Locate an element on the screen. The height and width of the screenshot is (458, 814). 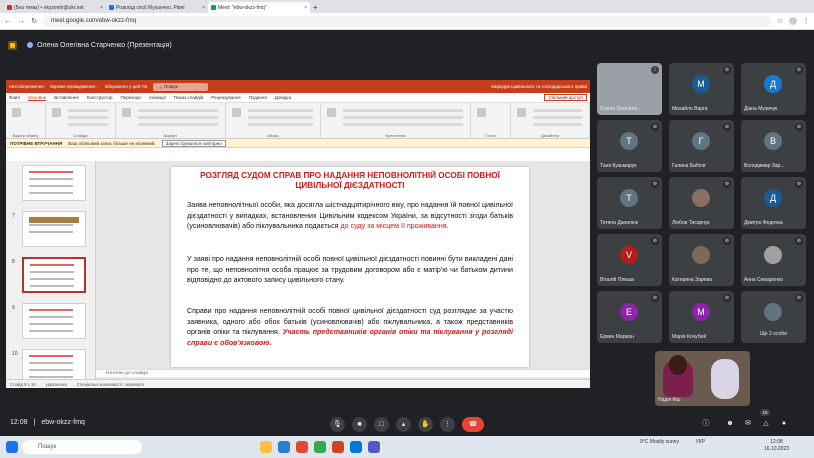
ppt-menu-item: Переходи is located at coordinates (130, 97).